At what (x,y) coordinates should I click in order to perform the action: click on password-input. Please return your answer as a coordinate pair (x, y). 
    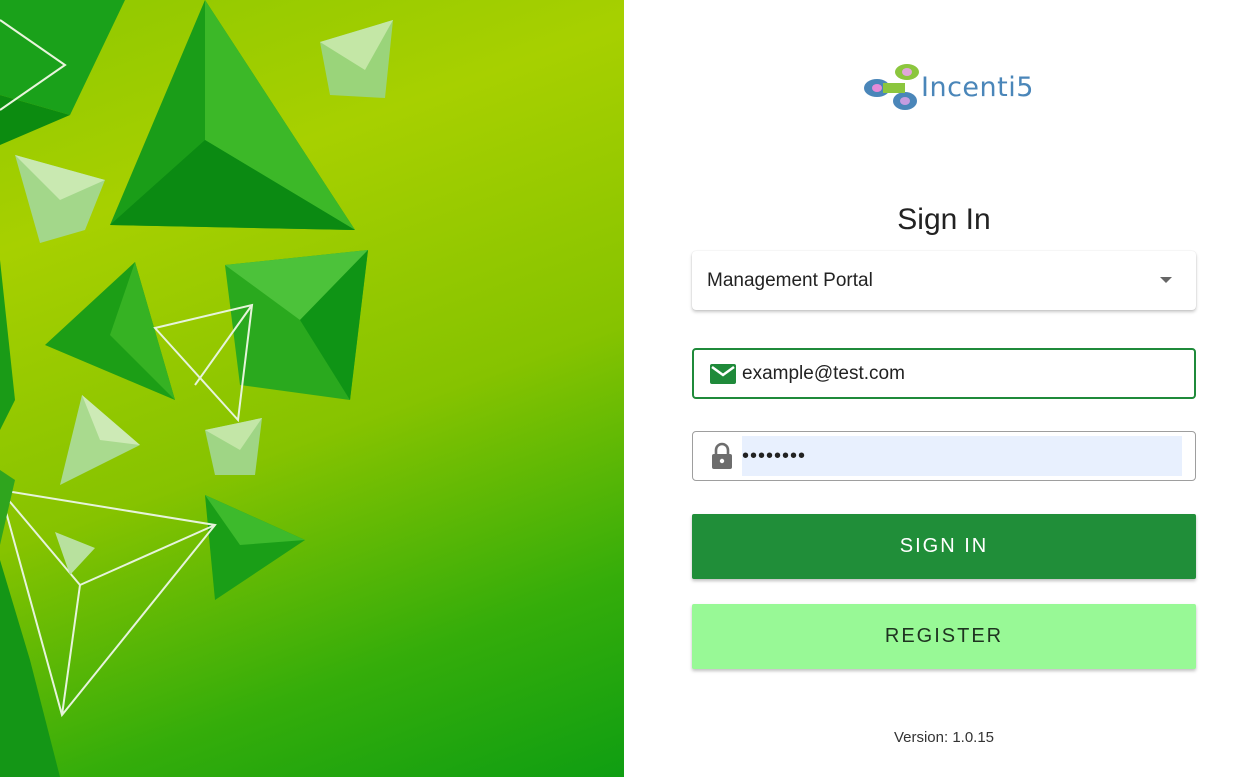
    Looking at the image, I should click on (962, 456).